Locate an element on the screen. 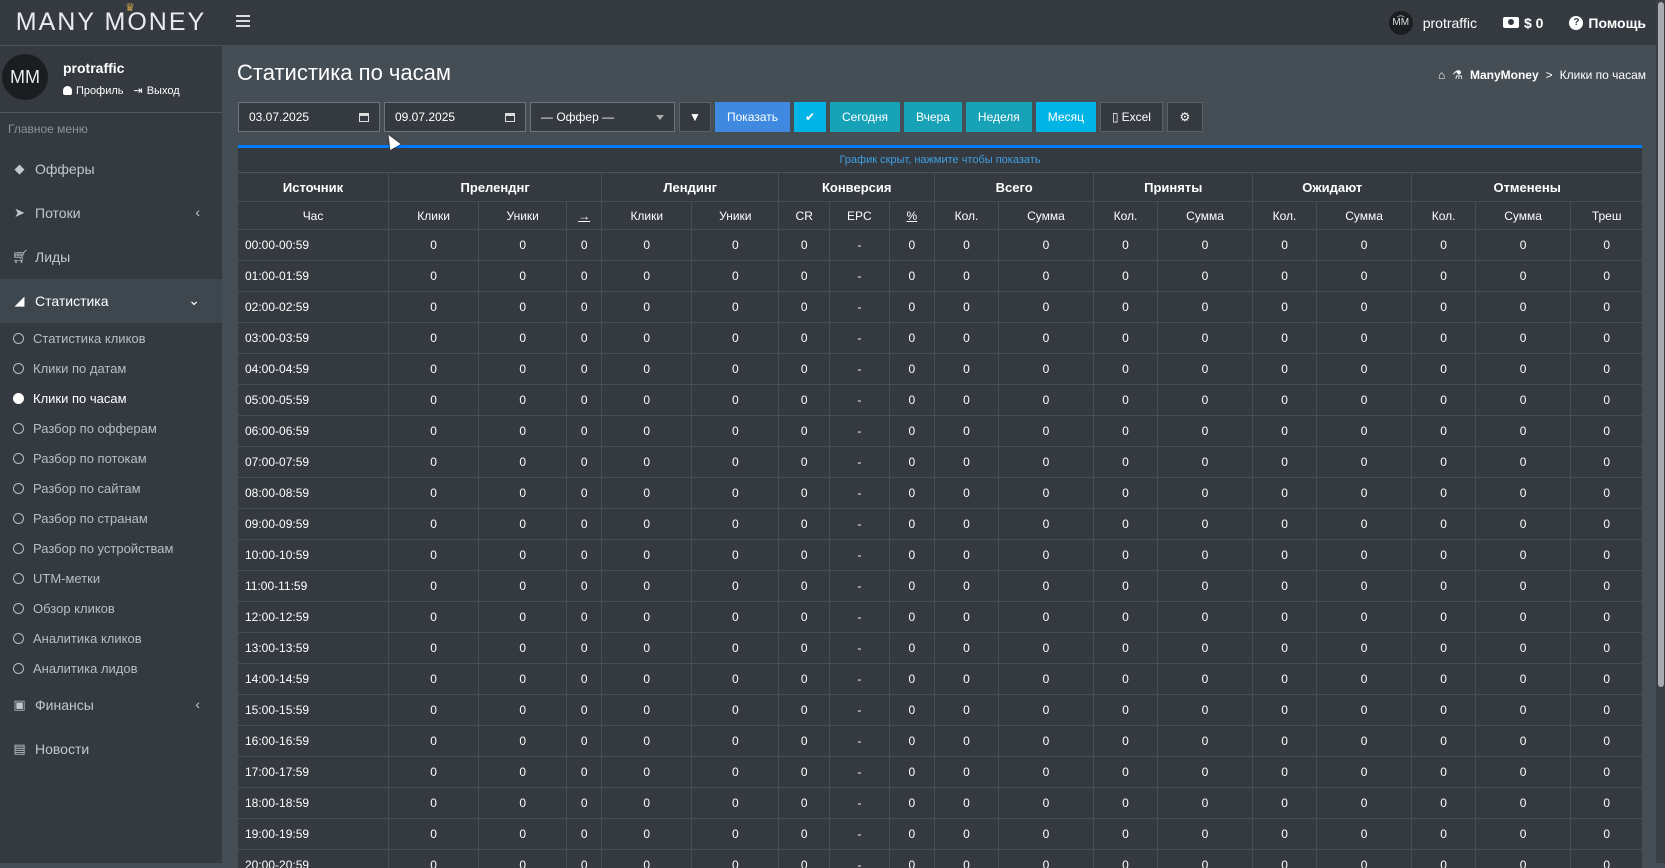 This screenshot has width=1665, height=868. yesterday-button: Вчера is located at coordinates (933, 117).